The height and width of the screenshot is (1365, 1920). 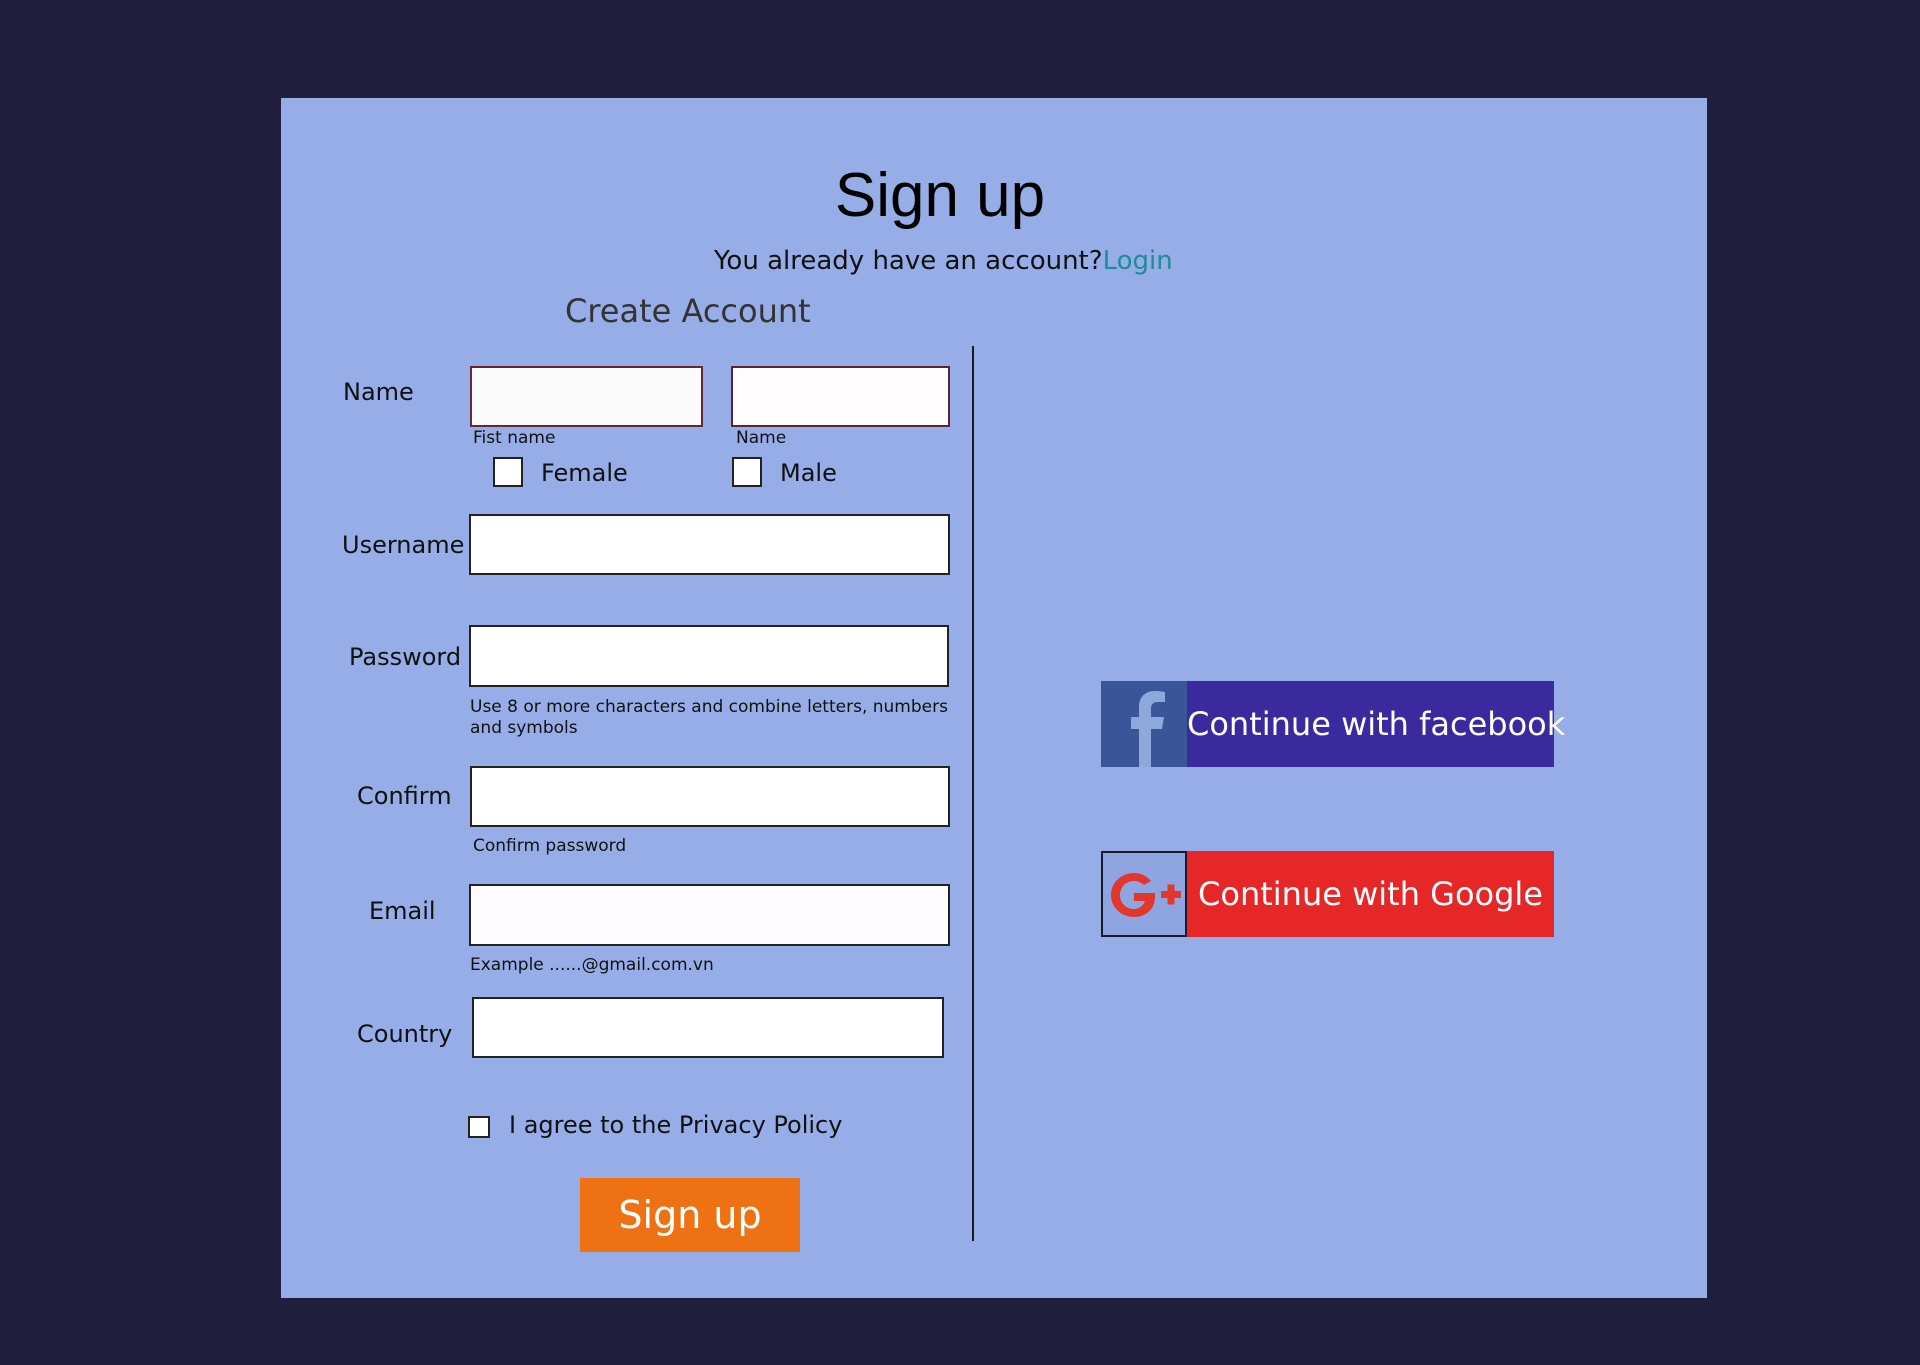 What do you see at coordinates (709, 544) in the screenshot?
I see `username-input` at bounding box center [709, 544].